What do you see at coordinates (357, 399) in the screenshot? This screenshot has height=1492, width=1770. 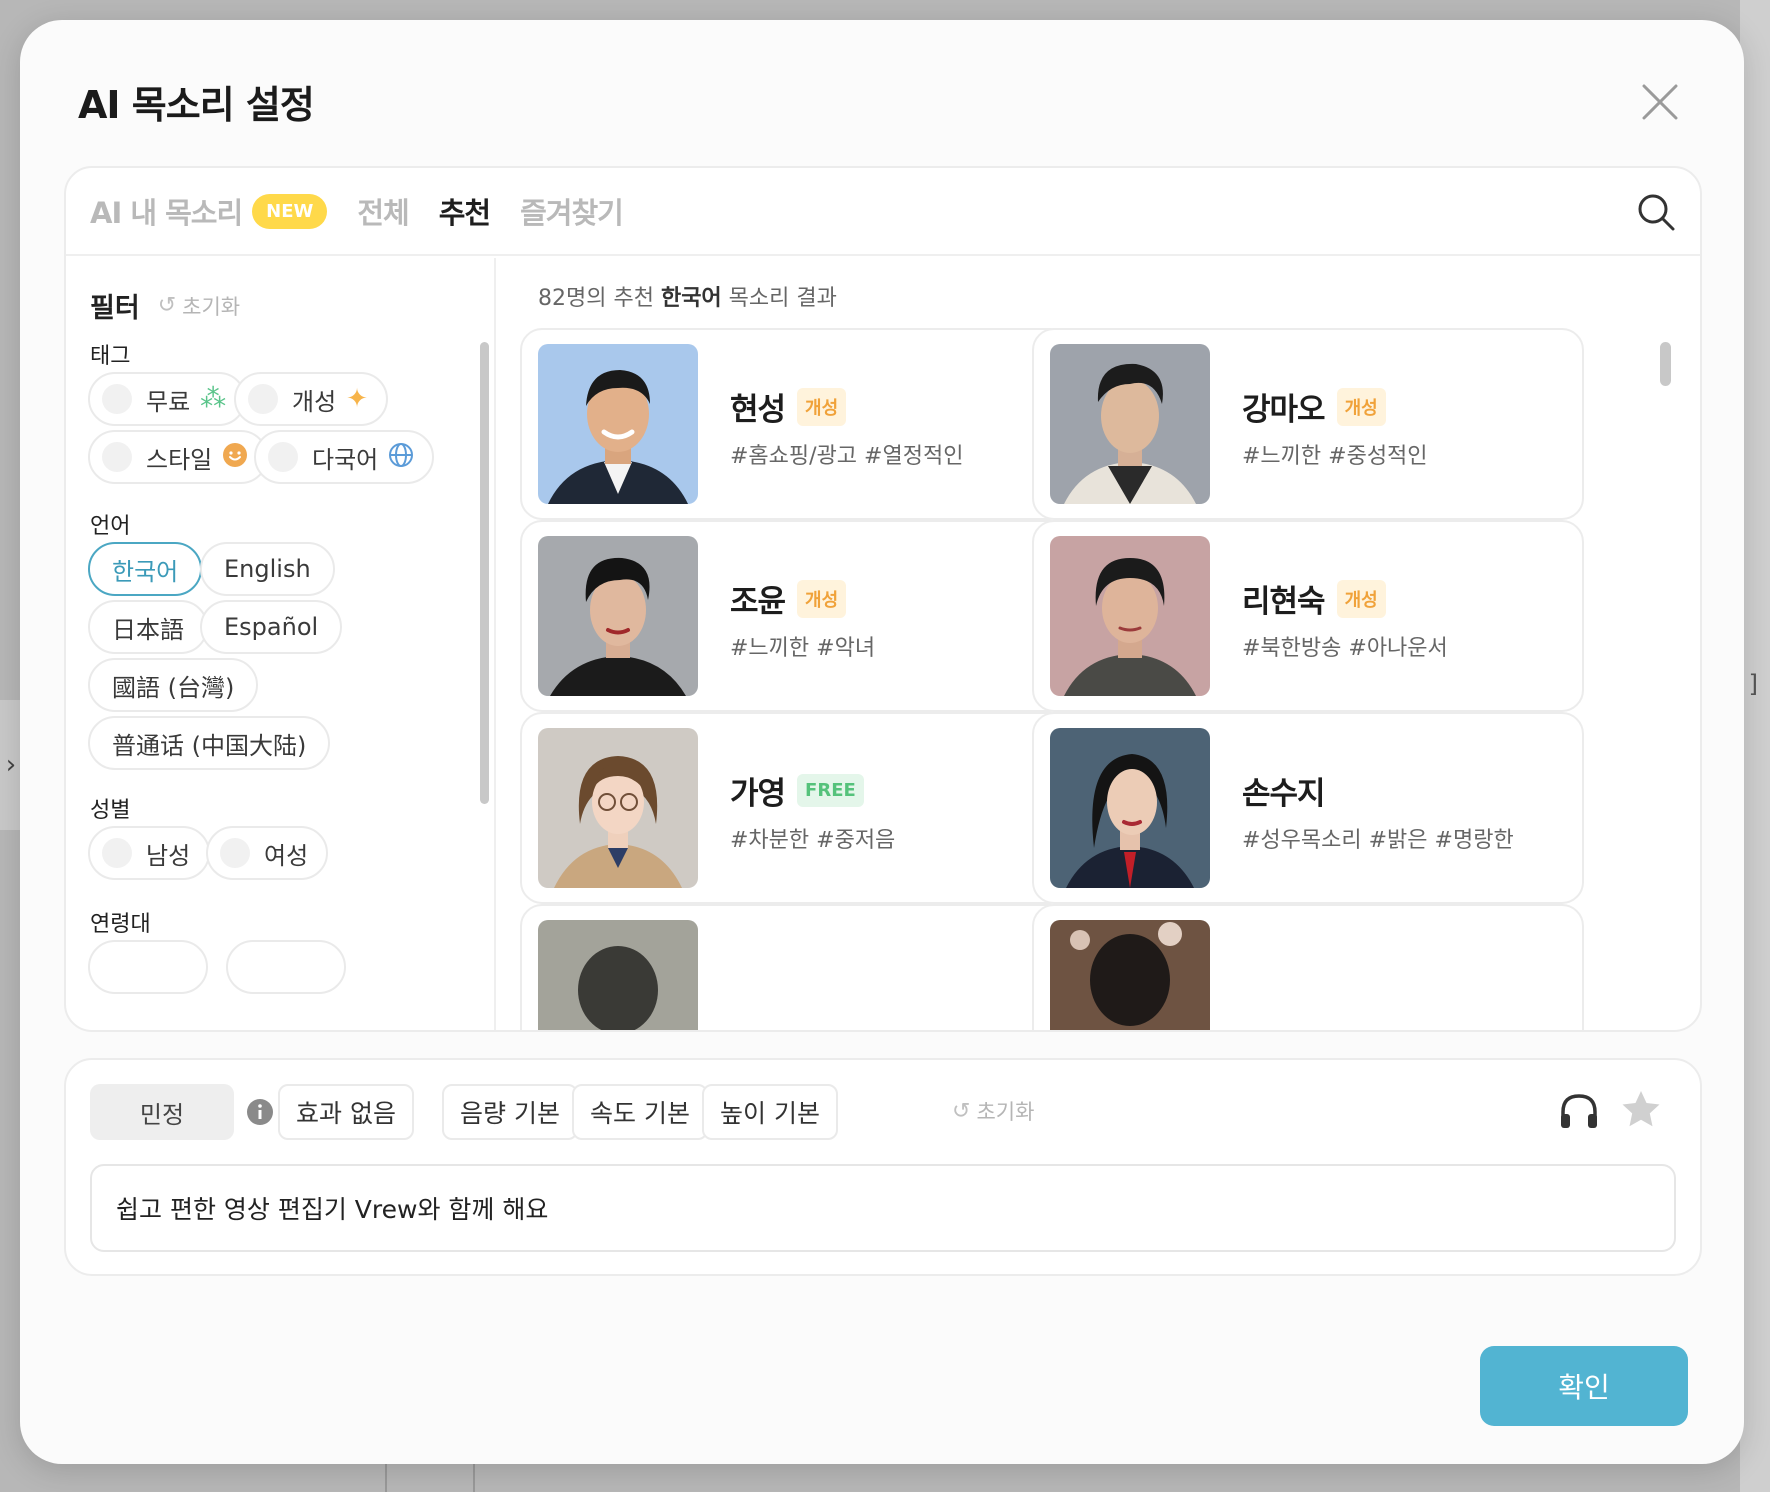 I see `star-sparkle-icon: ✦` at bounding box center [357, 399].